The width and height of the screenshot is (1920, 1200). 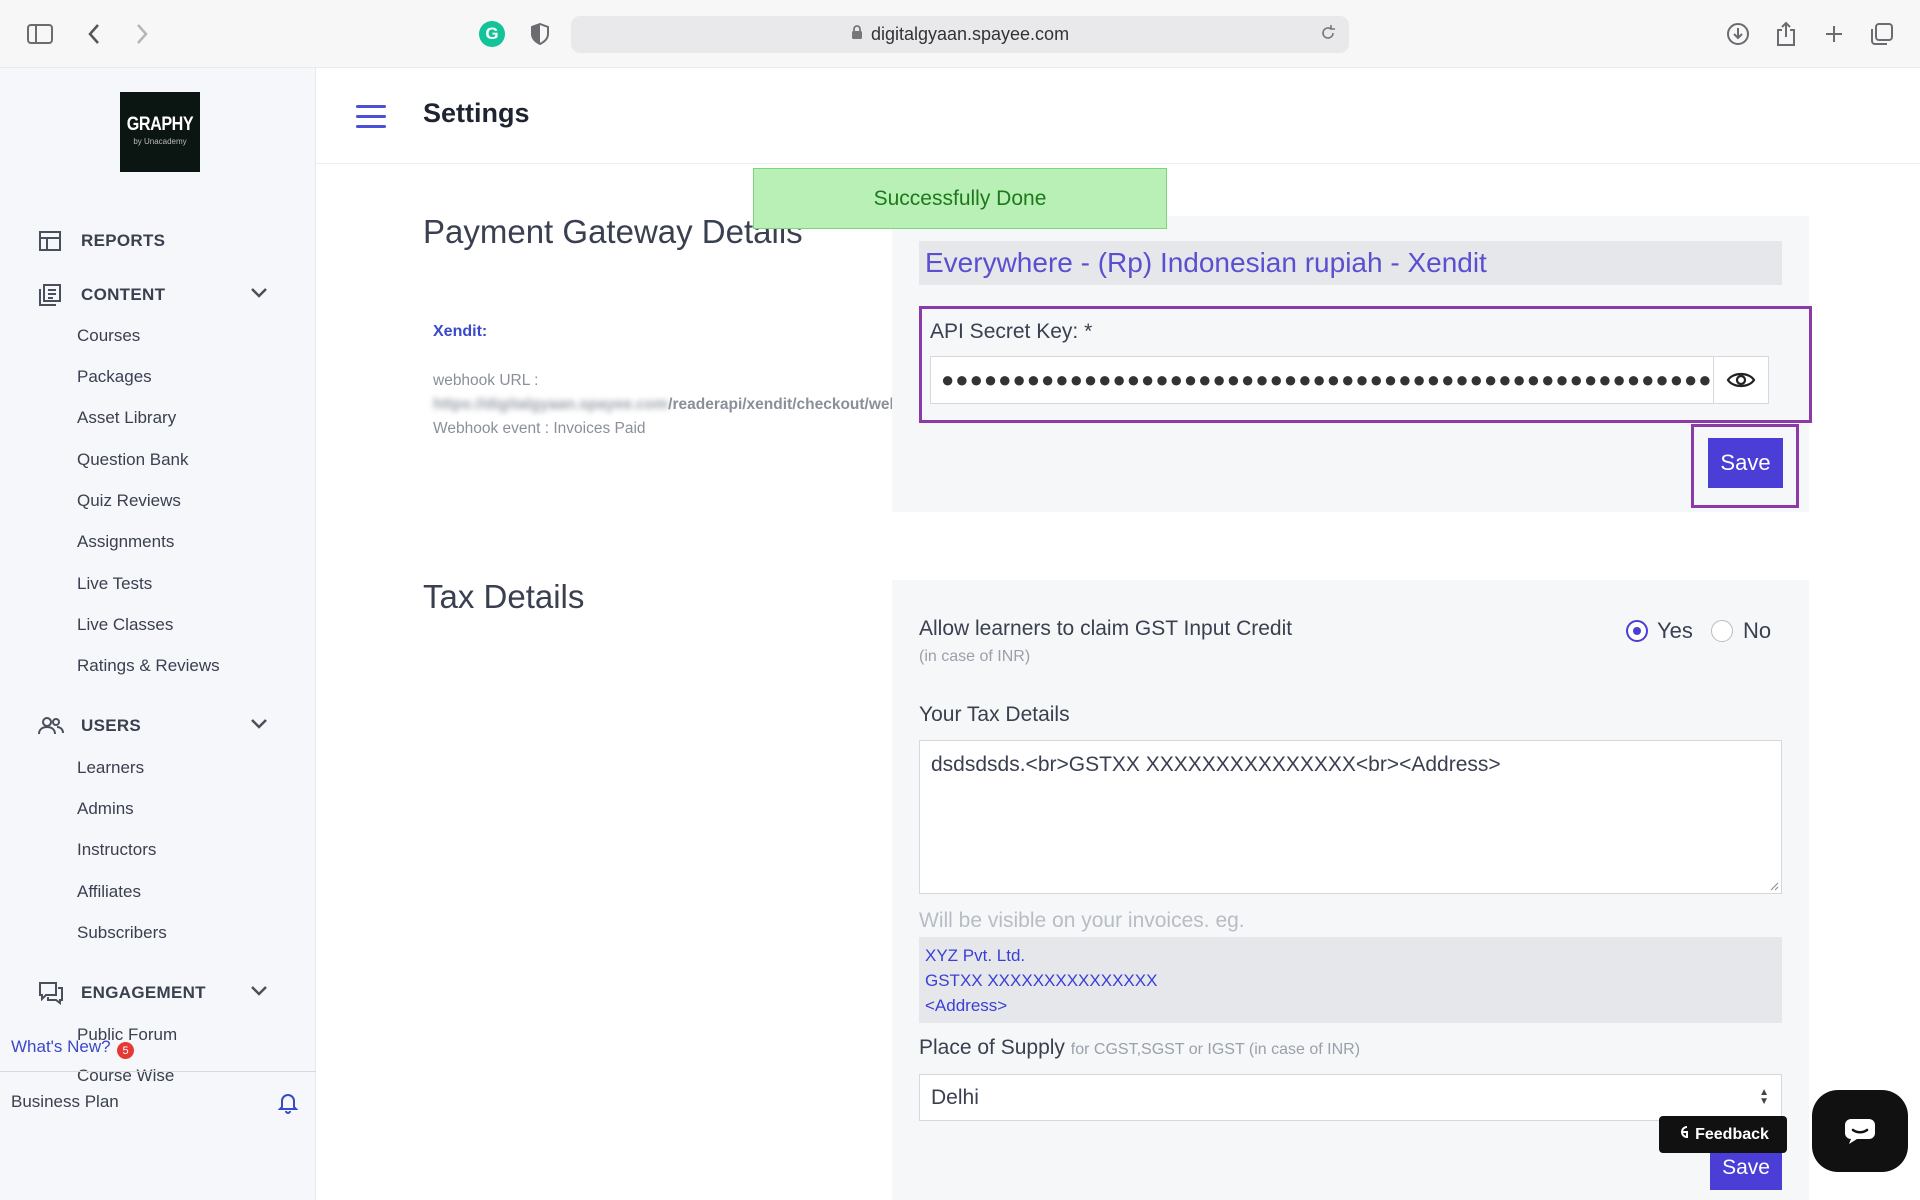 What do you see at coordinates (1757, 631) in the screenshot?
I see `gst-no-label: No` at bounding box center [1757, 631].